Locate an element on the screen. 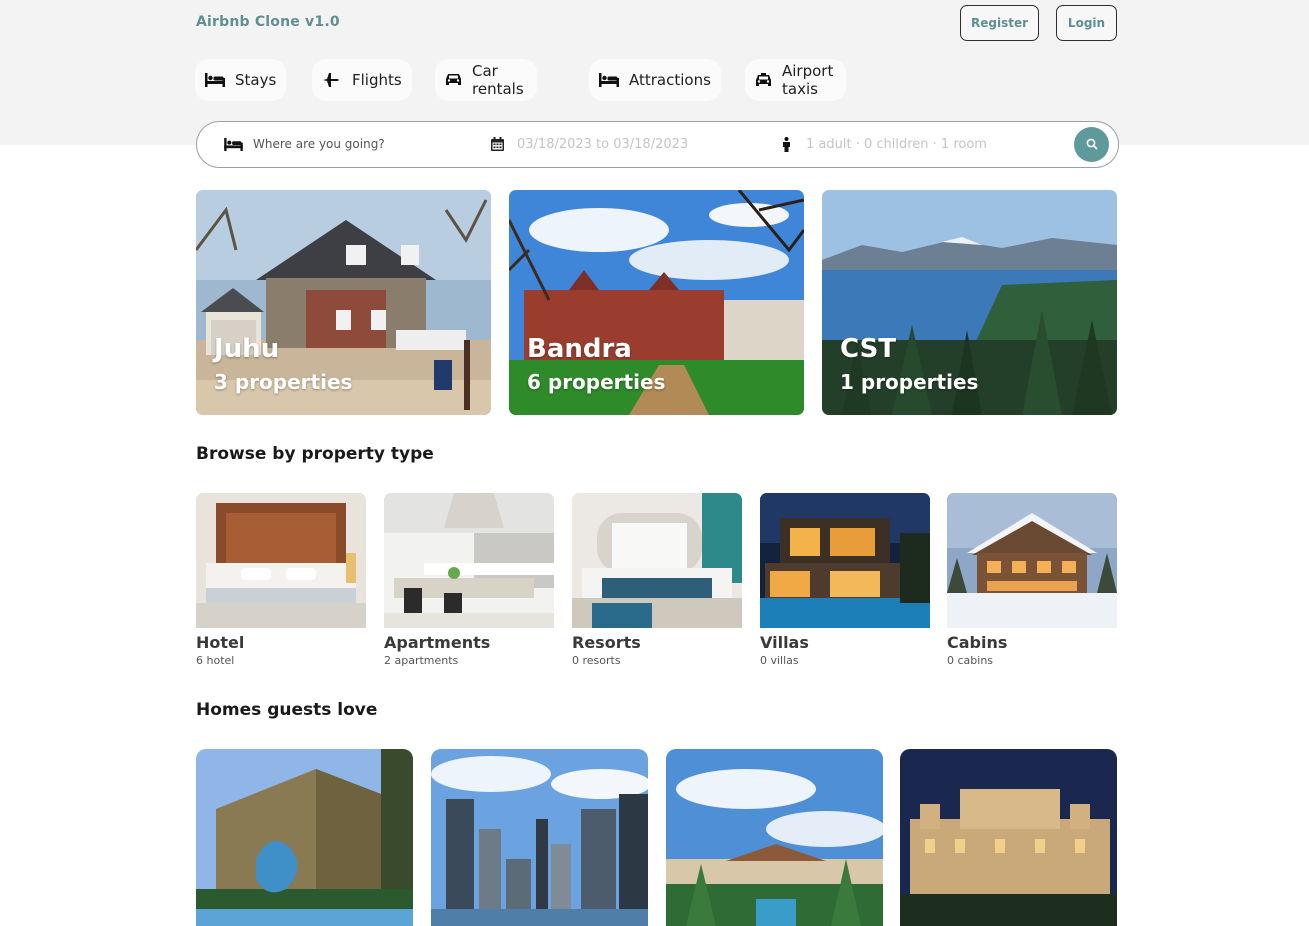  featured-card-bandra: Bandra 6 properties is located at coordinates (656, 302).